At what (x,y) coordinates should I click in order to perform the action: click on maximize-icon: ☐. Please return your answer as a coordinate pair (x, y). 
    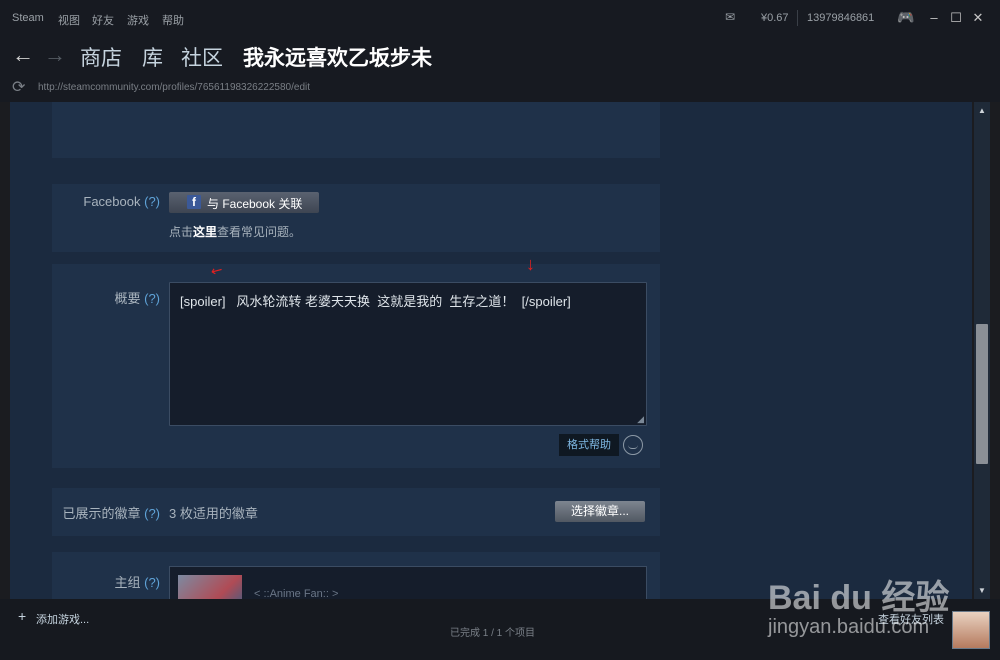
    Looking at the image, I should click on (956, 18).